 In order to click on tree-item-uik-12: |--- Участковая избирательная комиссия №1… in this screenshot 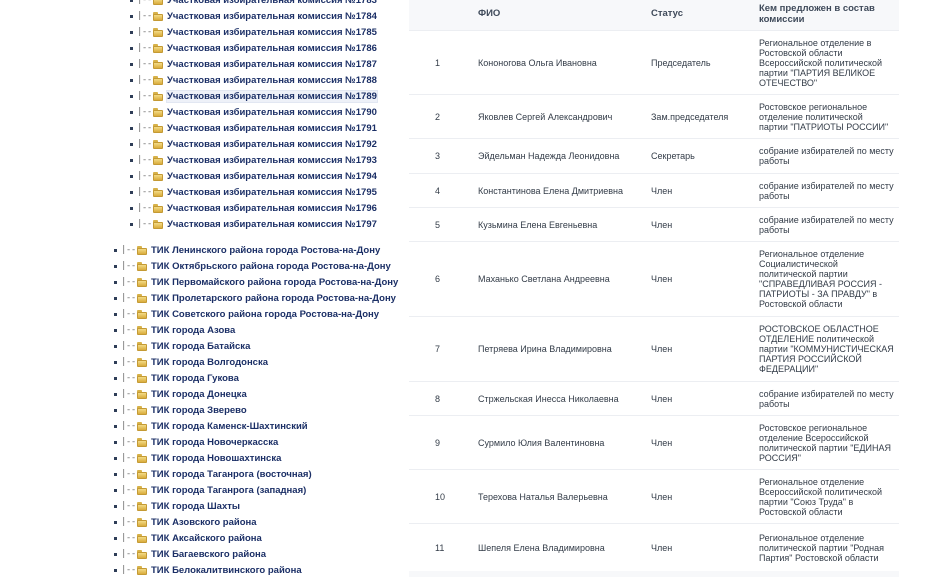, I will do `click(253, 192)`.